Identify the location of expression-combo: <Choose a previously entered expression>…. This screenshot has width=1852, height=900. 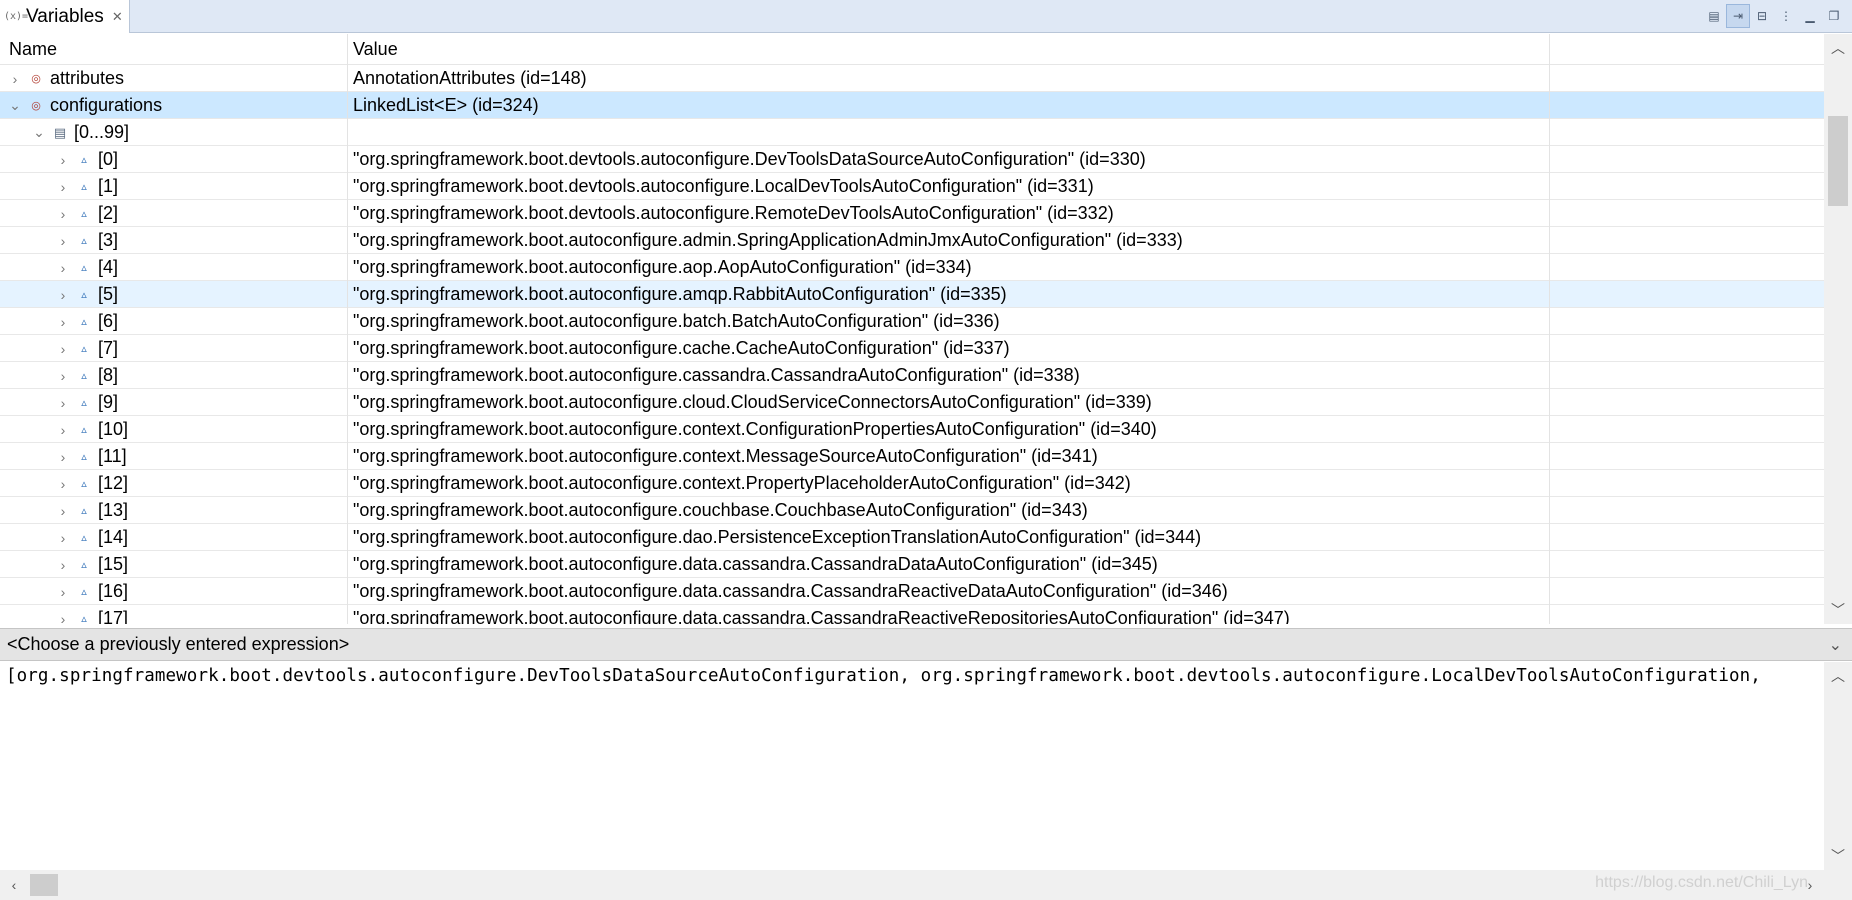
(926, 644).